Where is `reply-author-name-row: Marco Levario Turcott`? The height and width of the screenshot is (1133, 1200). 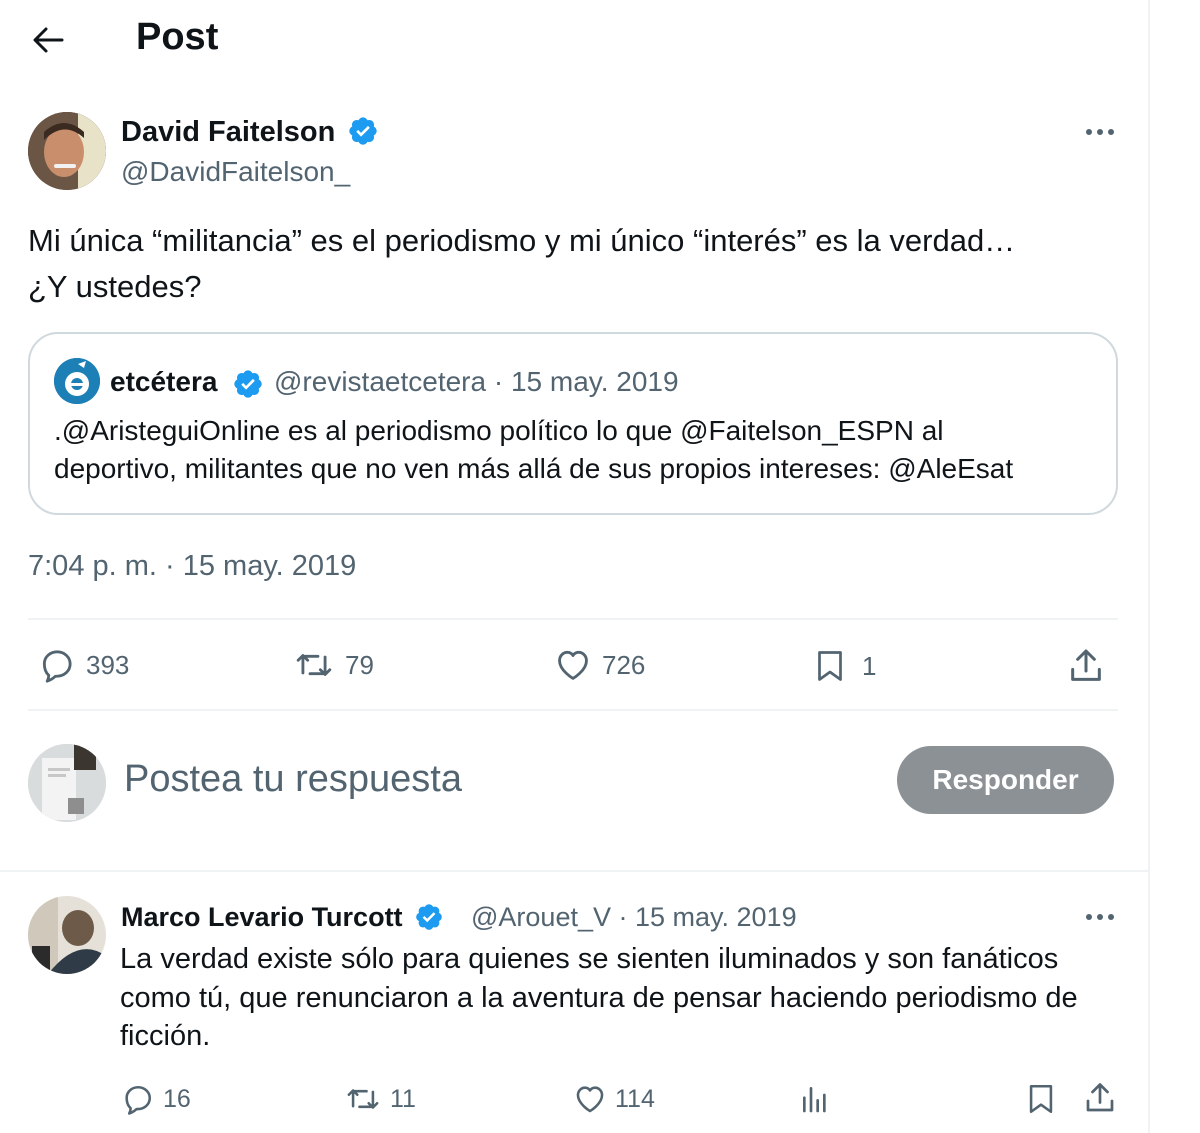
reply-author-name-row: Marco Levario Turcott is located at coordinates (282, 917).